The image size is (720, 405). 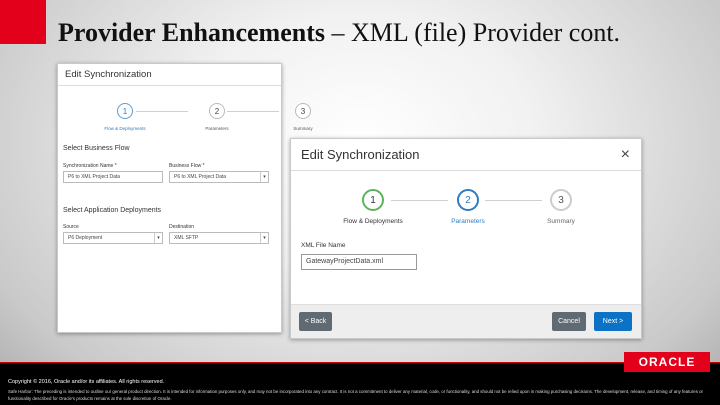 I want to click on xml-file-name-input: GatewayProjectData.xml, so click(x=359, y=262).